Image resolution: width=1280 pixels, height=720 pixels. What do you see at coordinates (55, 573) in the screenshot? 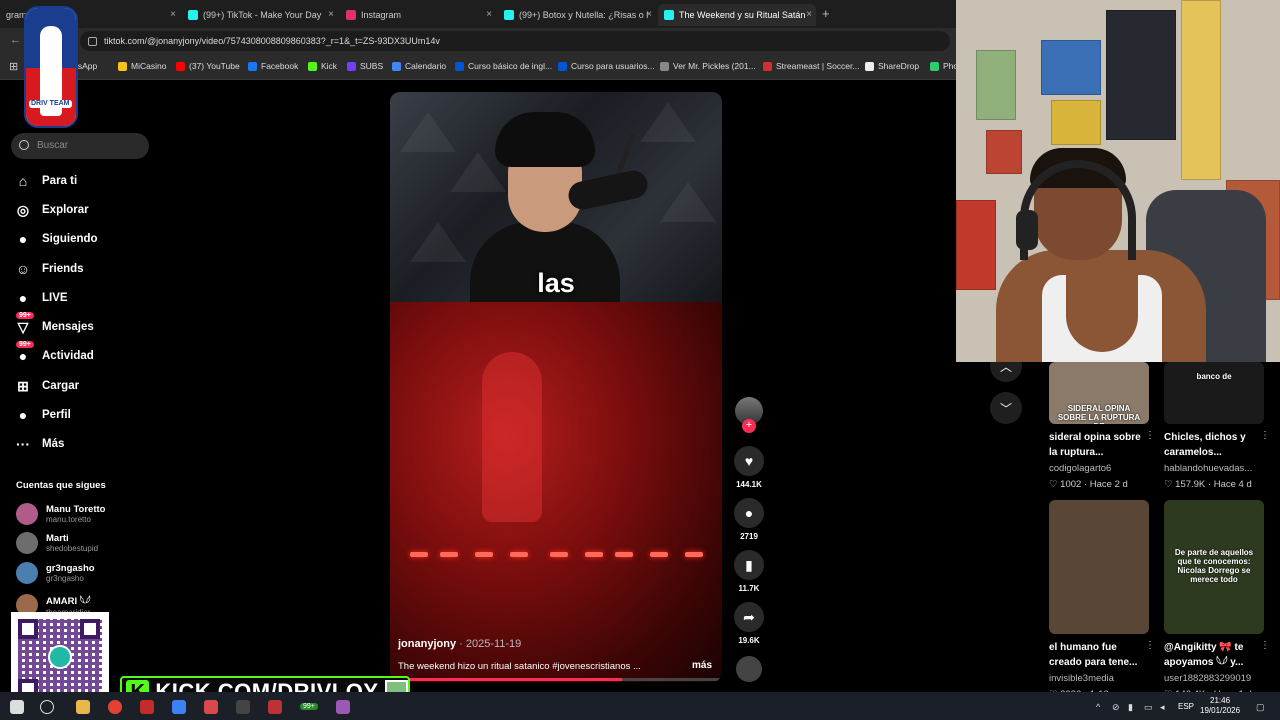
I see `following-account: gr3ngasho gr3ngasho` at bounding box center [55, 573].